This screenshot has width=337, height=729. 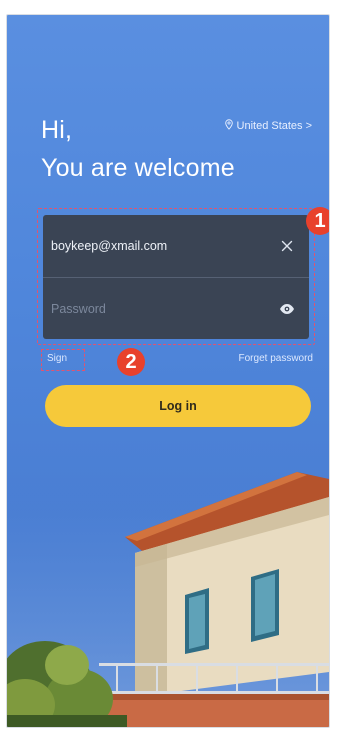 I want to click on credentials-card: boykeep@xmail.com Password, so click(x=176, y=277).